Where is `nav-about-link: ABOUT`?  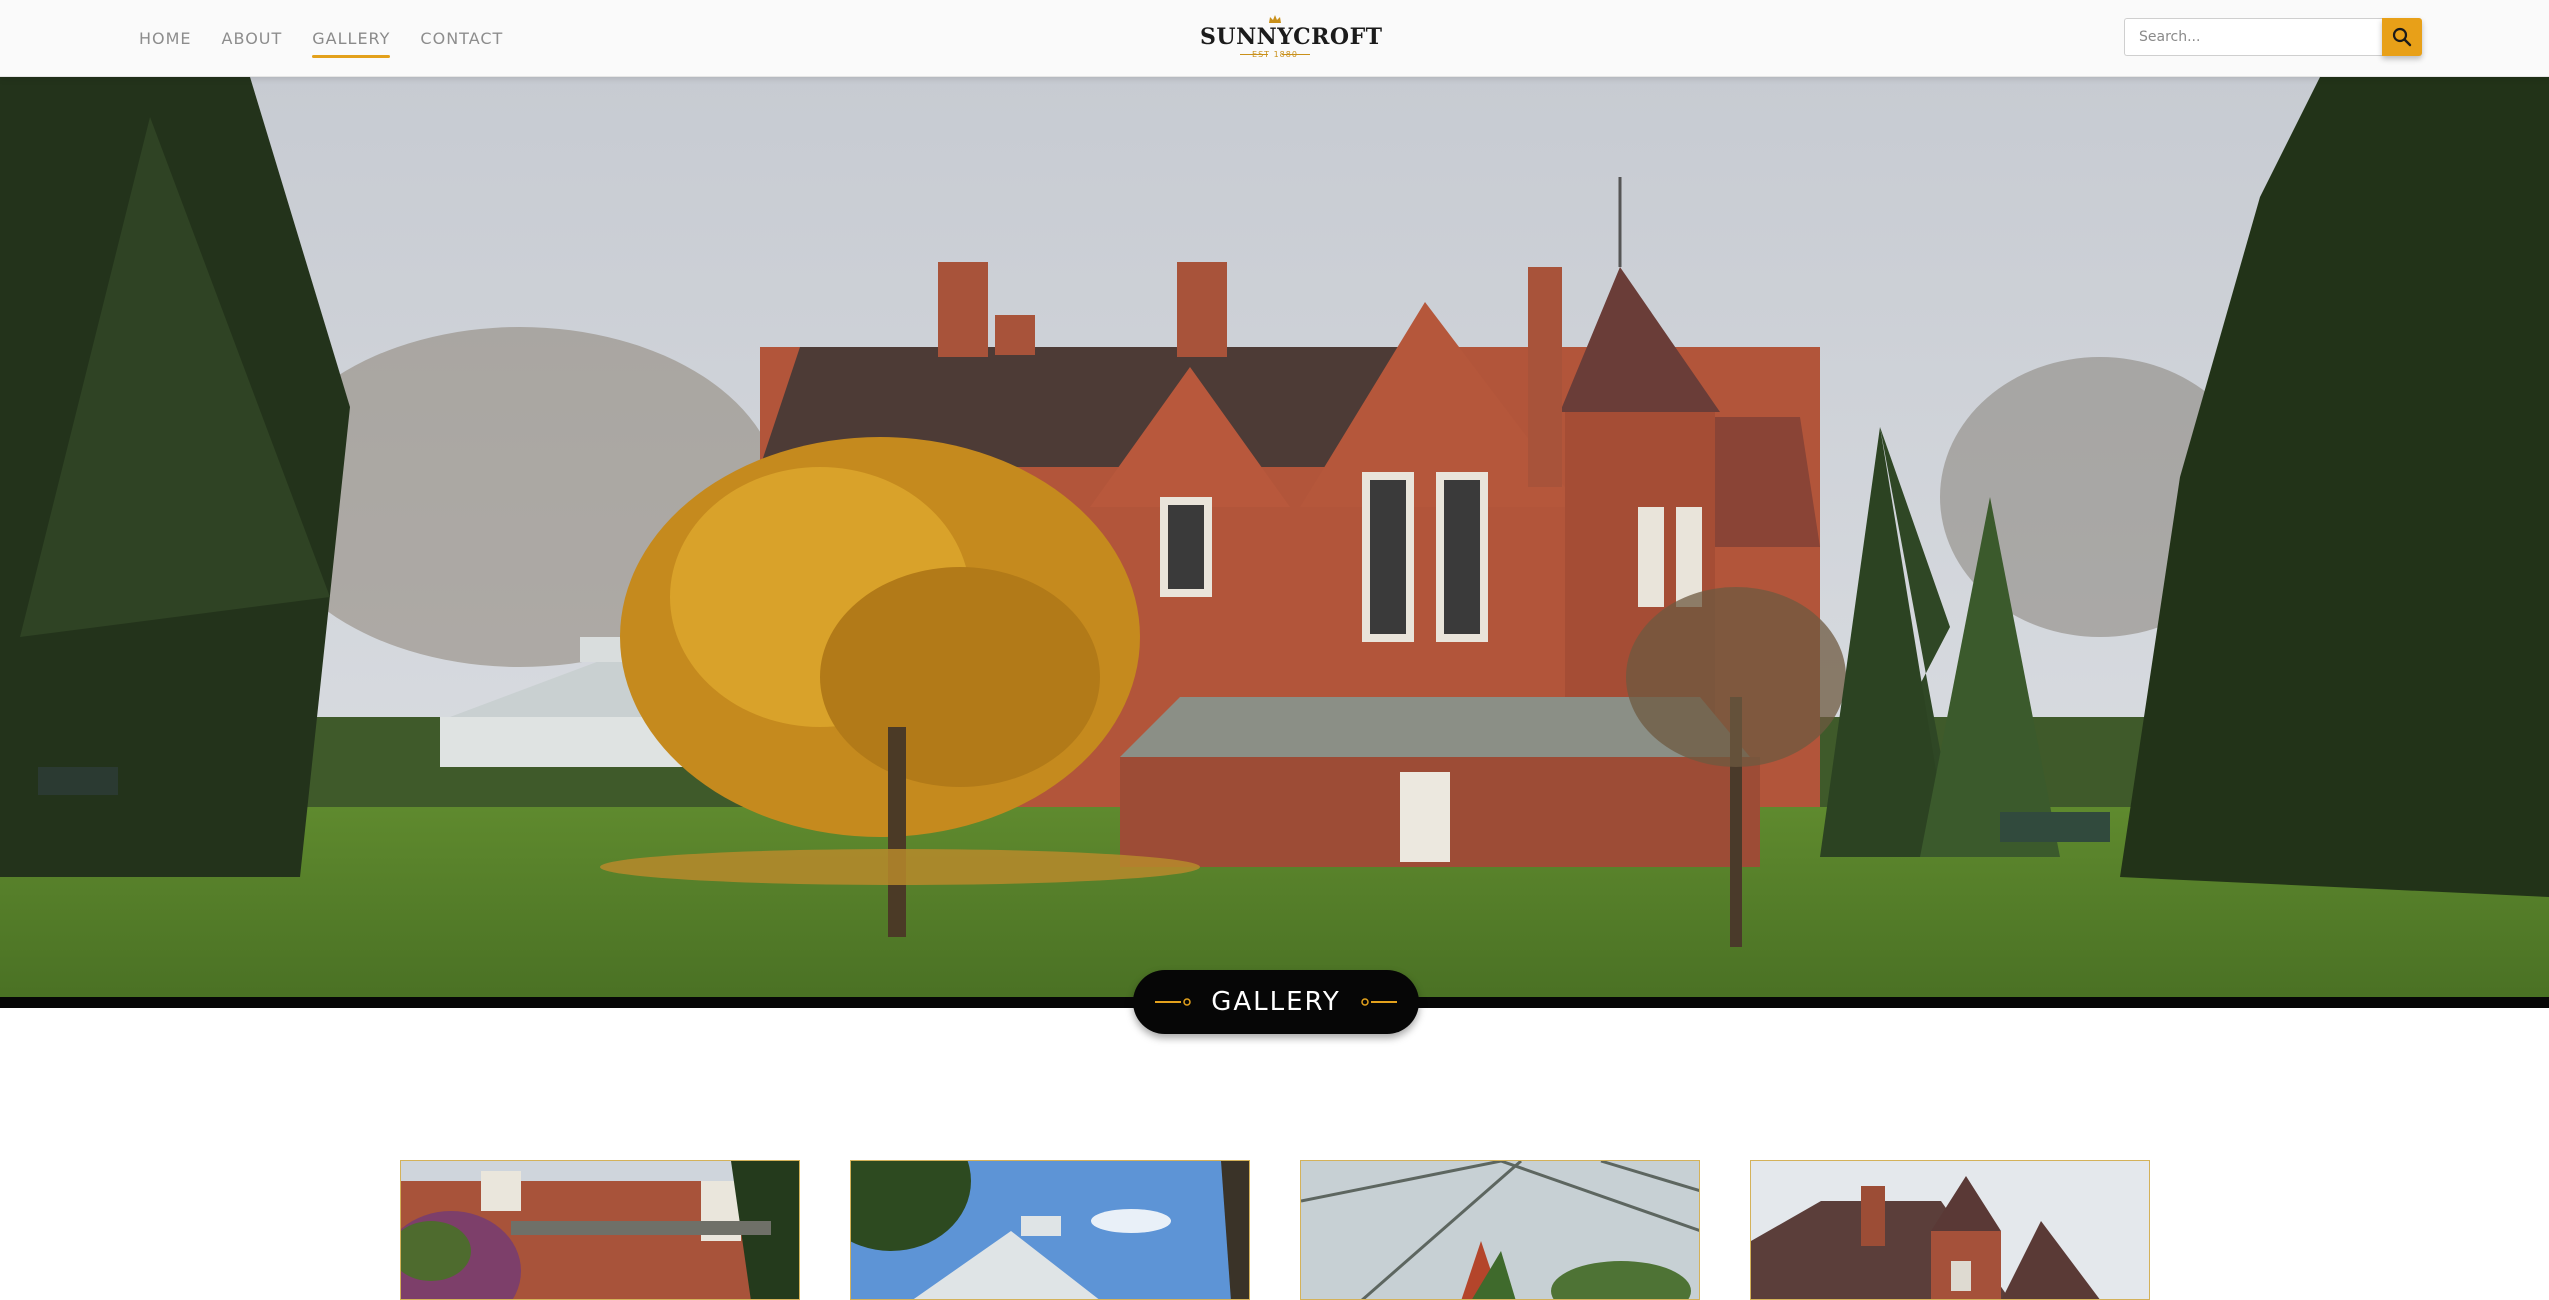
nav-about-link: ABOUT is located at coordinates (252, 38).